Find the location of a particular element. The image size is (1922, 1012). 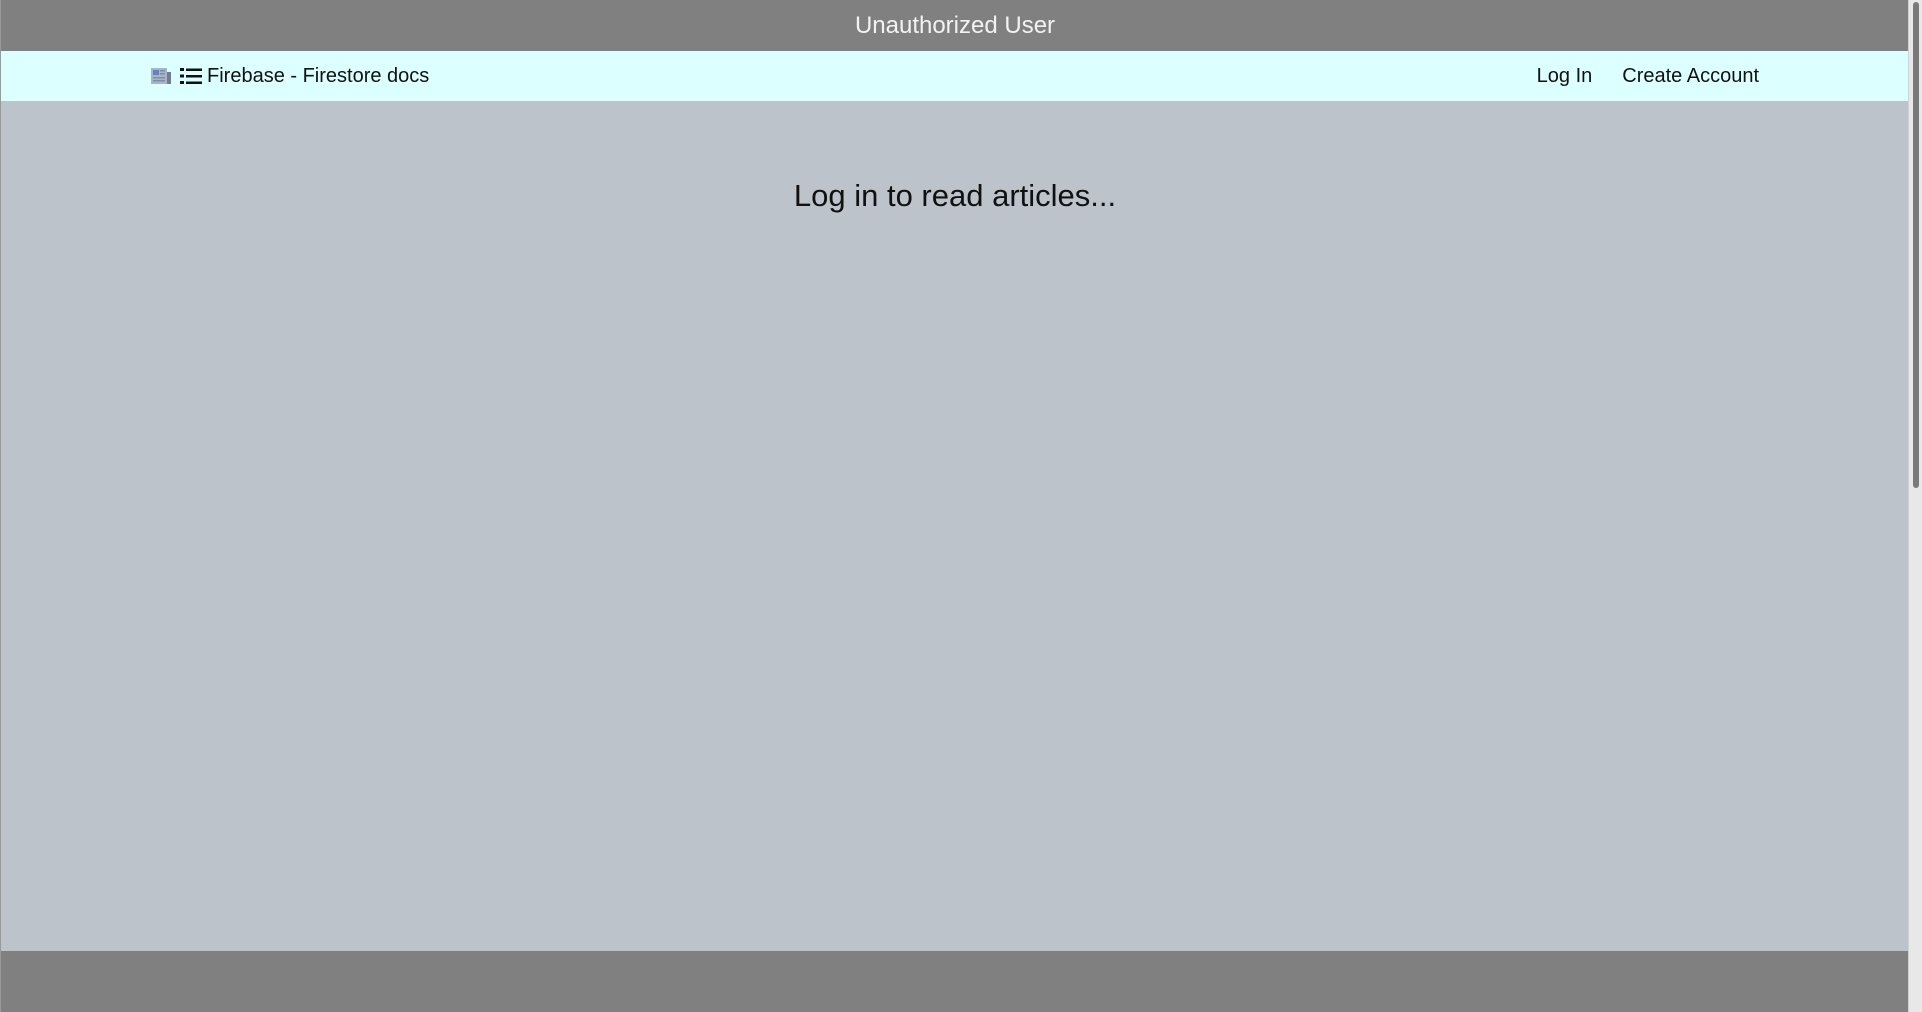

footer is located at coordinates (955, 981).